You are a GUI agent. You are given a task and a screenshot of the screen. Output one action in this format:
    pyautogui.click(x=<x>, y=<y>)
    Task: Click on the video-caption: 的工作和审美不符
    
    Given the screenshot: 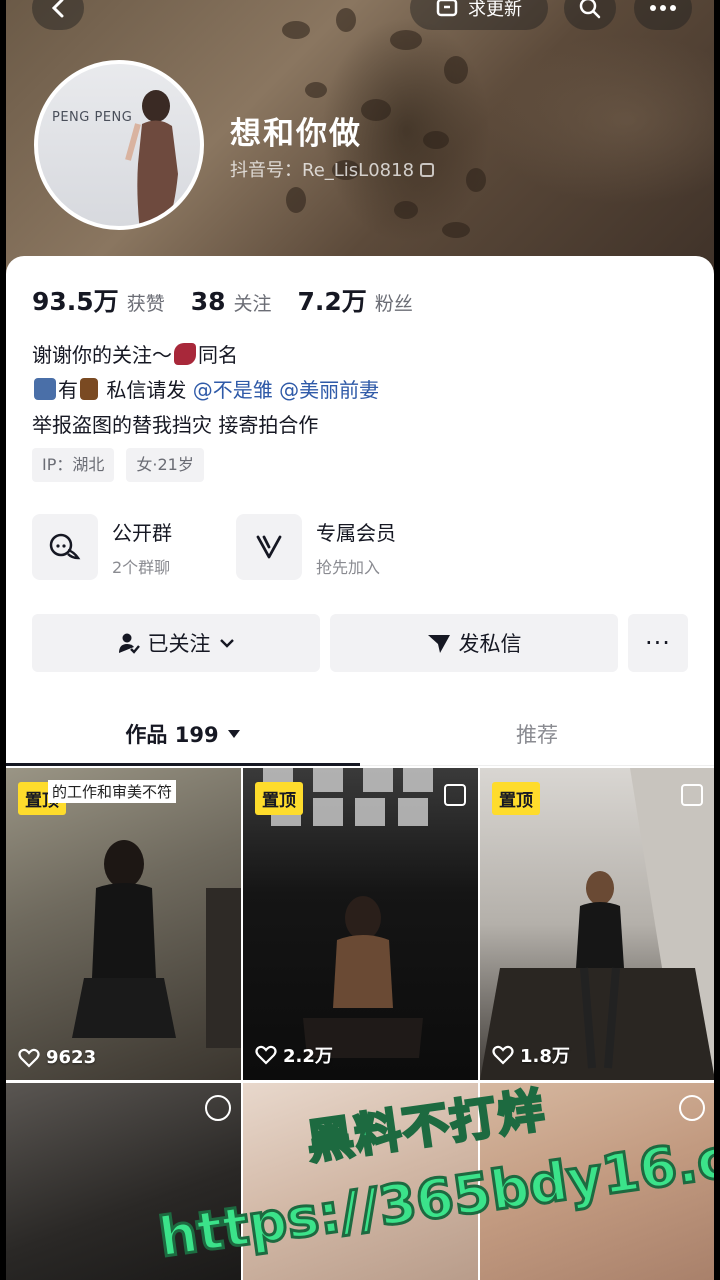 What is the action you would take?
    pyautogui.click(x=112, y=791)
    